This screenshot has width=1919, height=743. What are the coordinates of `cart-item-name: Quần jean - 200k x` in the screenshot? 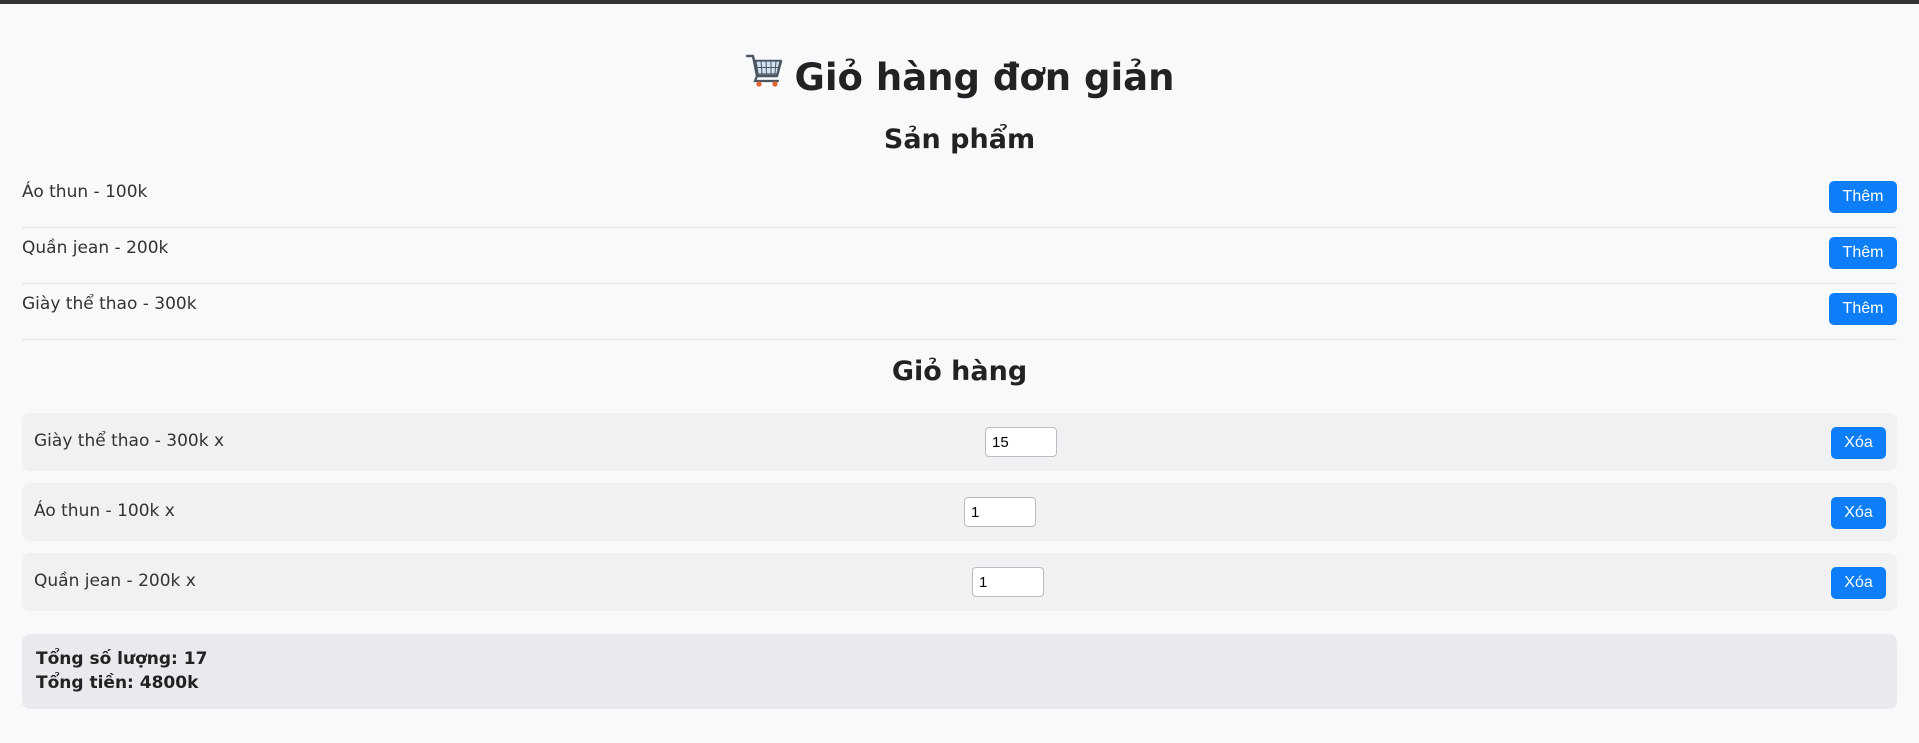 It's located at (115, 581).